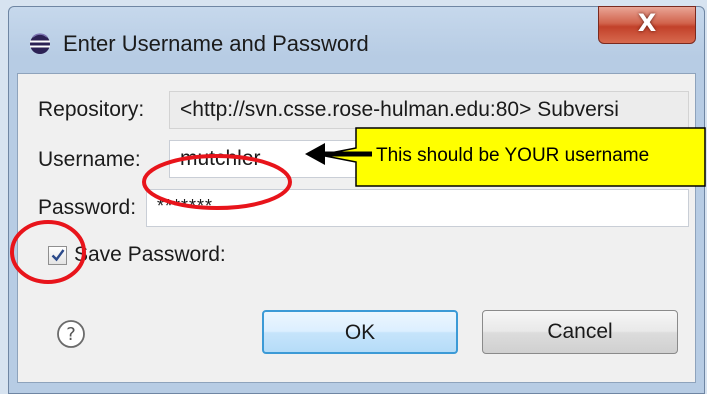 The width and height of the screenshot is (707, 394). I want to click on checkmark-icon, so click(58, 255).